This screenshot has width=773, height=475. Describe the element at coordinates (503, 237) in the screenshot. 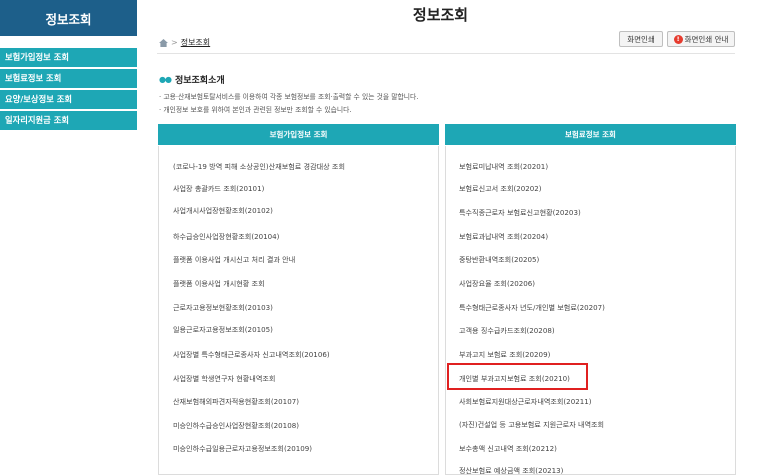

I see `list-item: 보험료과납내역 조회(20204)` at that location.